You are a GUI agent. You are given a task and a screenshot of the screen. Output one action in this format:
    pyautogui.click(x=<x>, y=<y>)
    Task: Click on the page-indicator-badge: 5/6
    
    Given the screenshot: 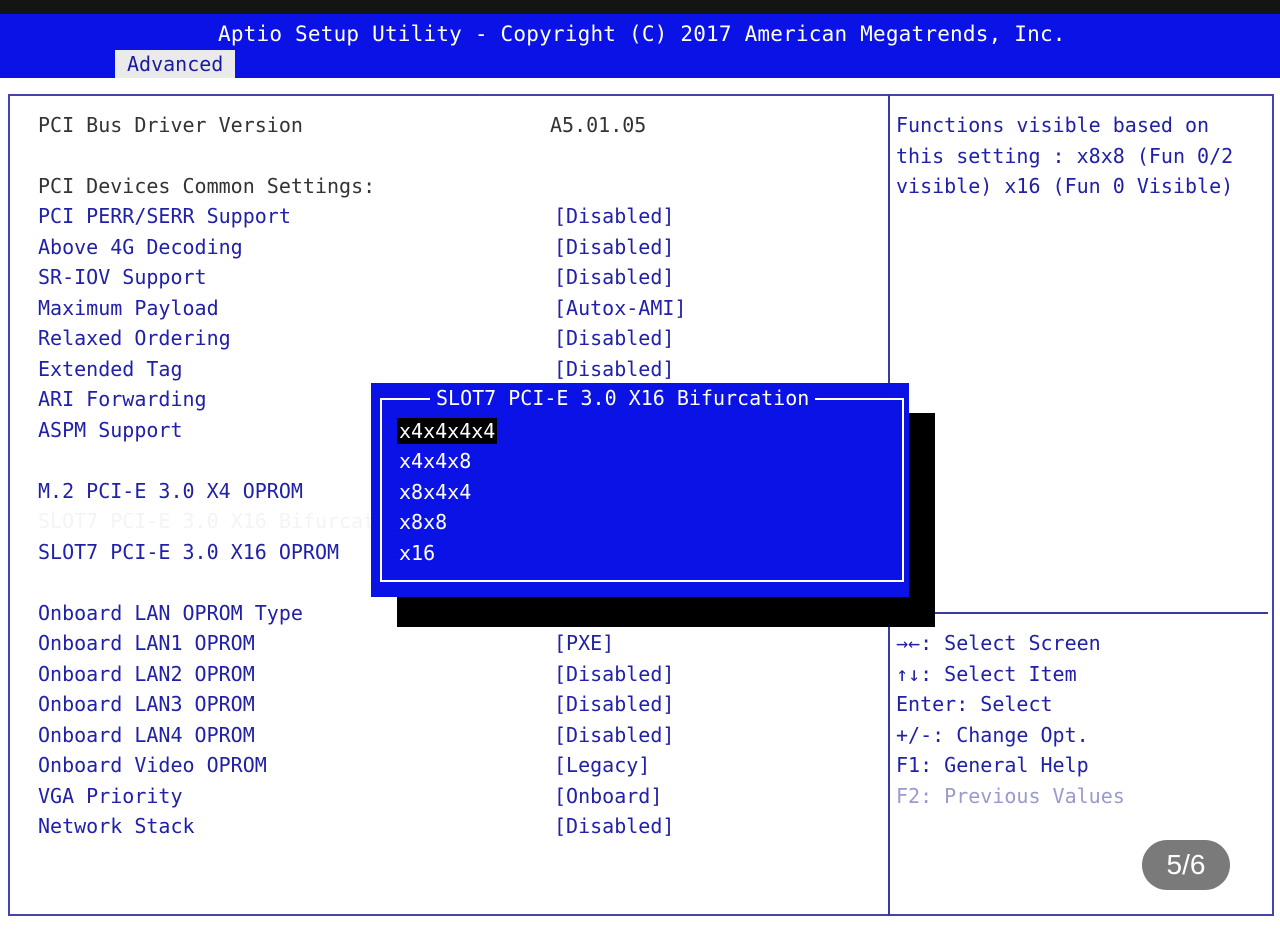 What is the action you would take?
    pyautogui.click(x=1186, y=865)
    